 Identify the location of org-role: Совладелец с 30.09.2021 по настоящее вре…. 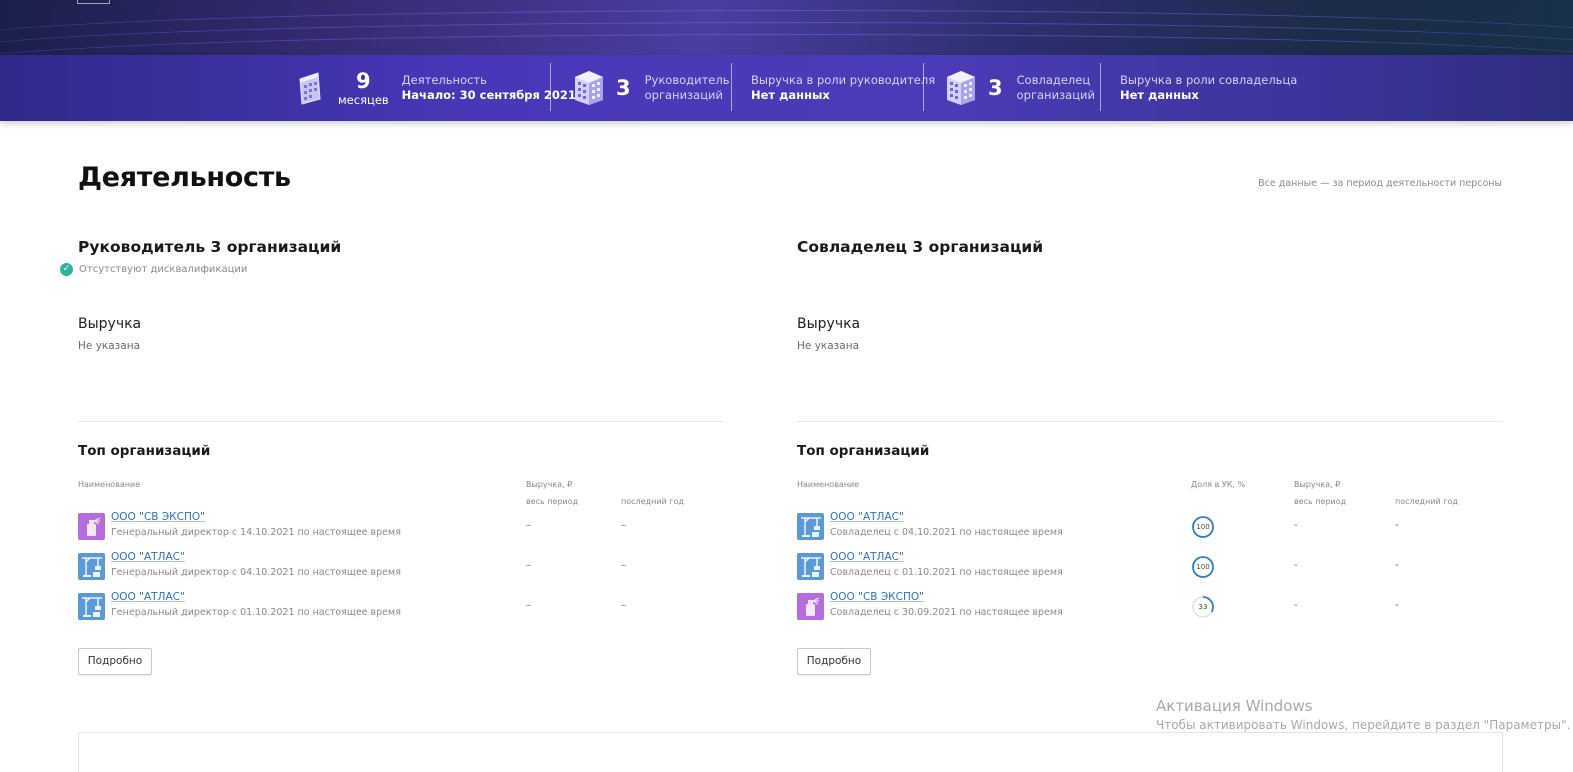
(946, 612).